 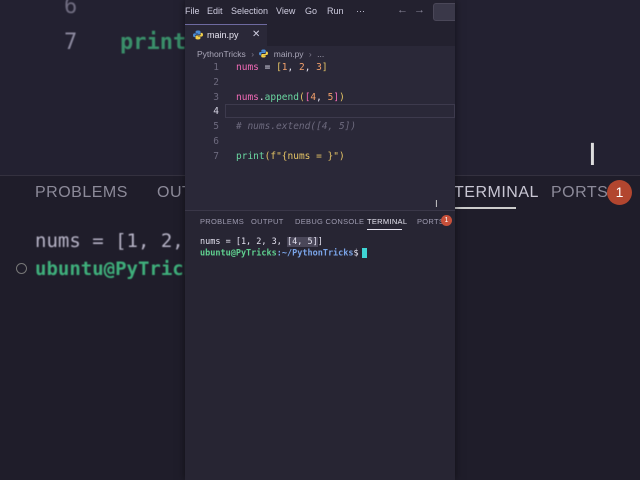 What do you see at coordinates (222, 221) in the screenshot?
I see `tab-problems: PROBLEMS` at bounding box center [222, 221].